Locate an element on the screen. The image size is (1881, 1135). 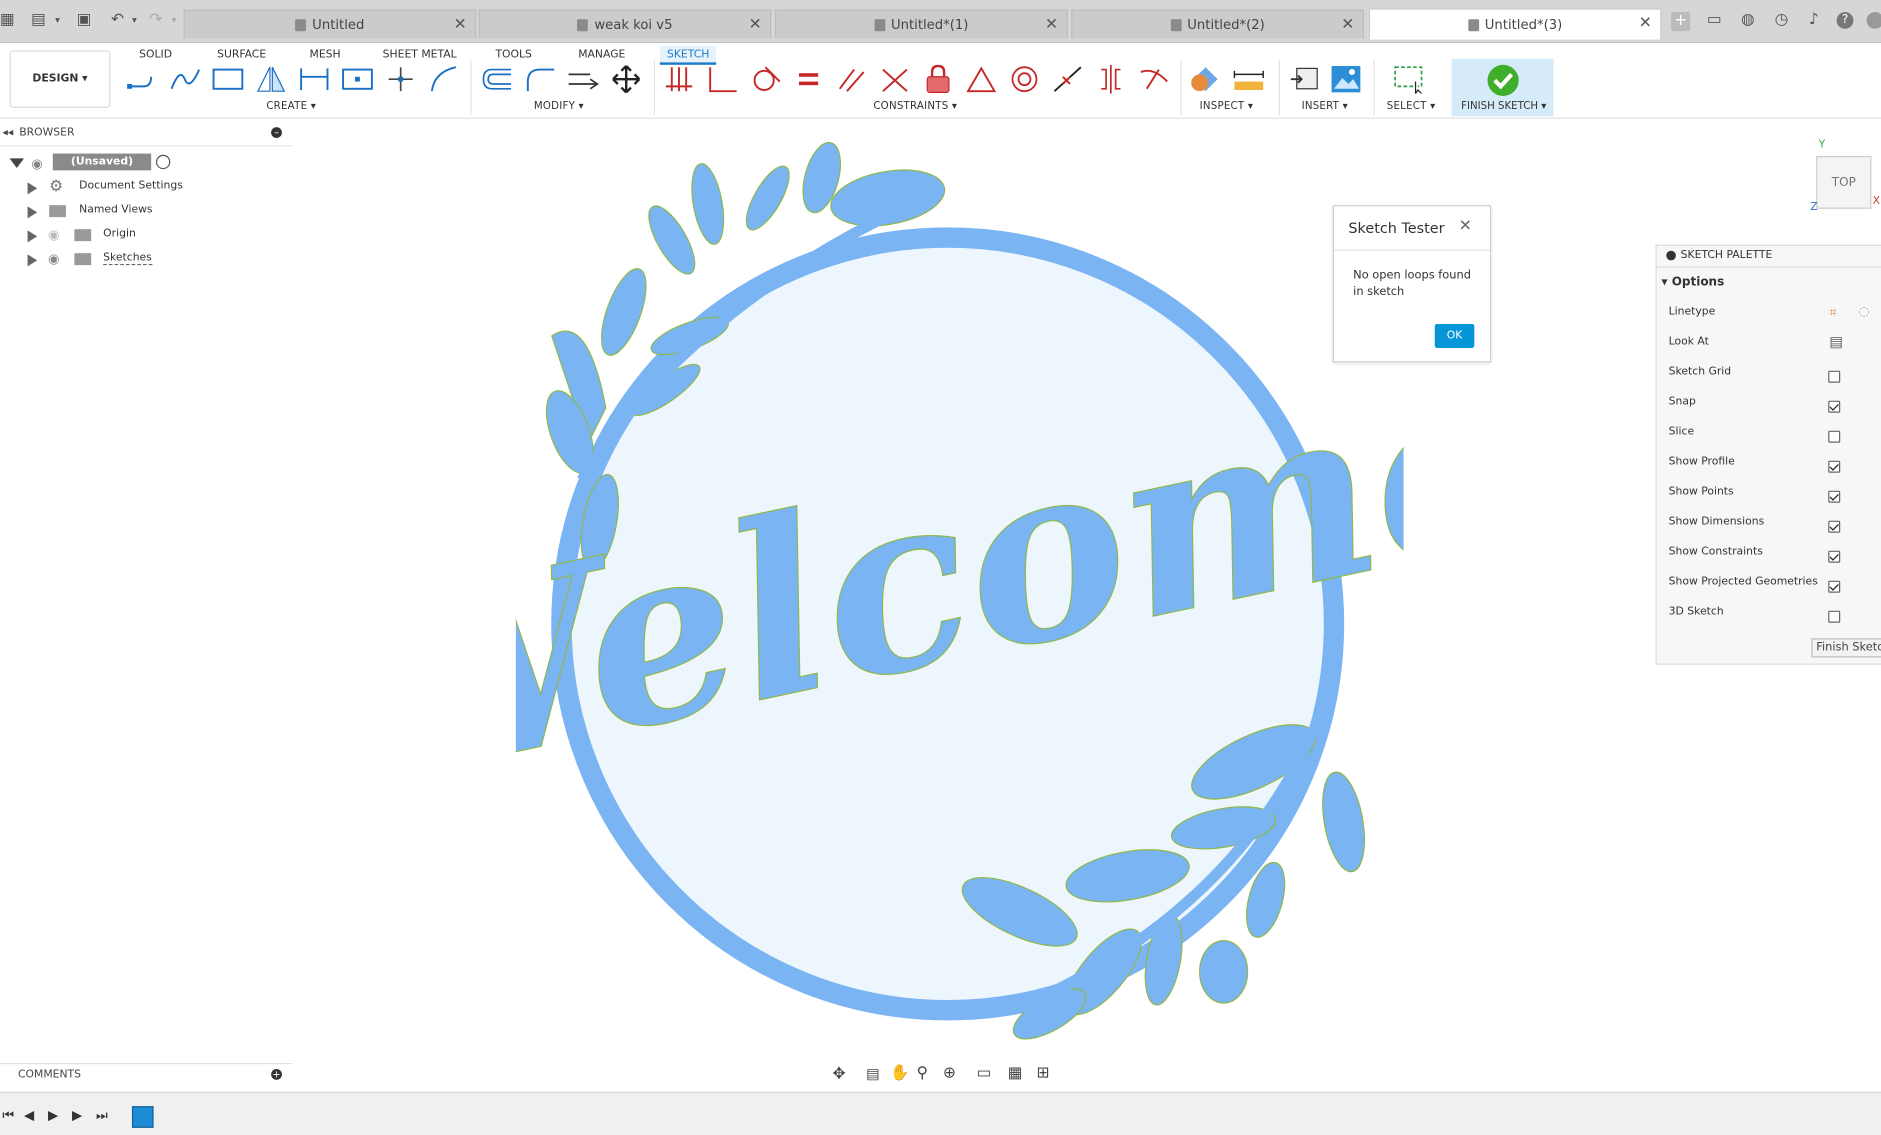
zoom-icon: ⚲ is located at coordinates (922, 1073).